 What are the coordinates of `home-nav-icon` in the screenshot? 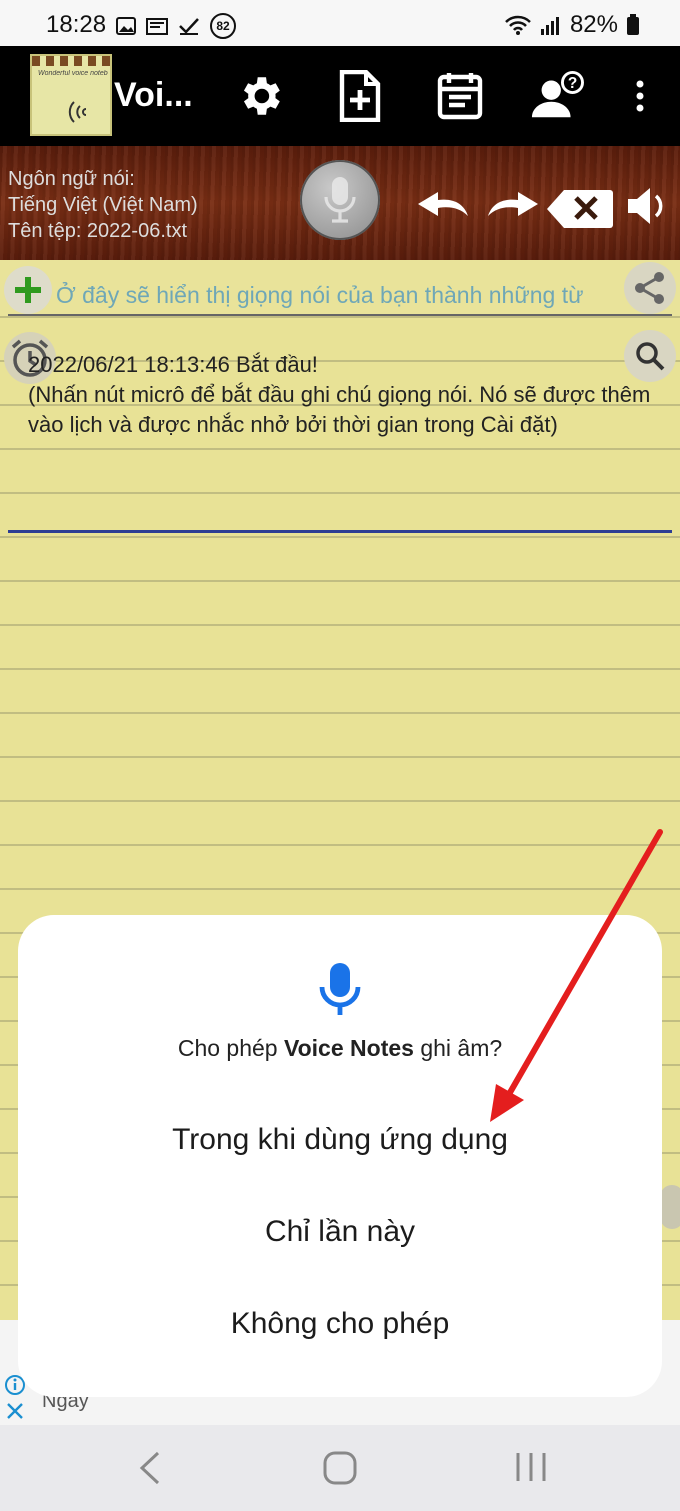 It's located at (340, 1468).